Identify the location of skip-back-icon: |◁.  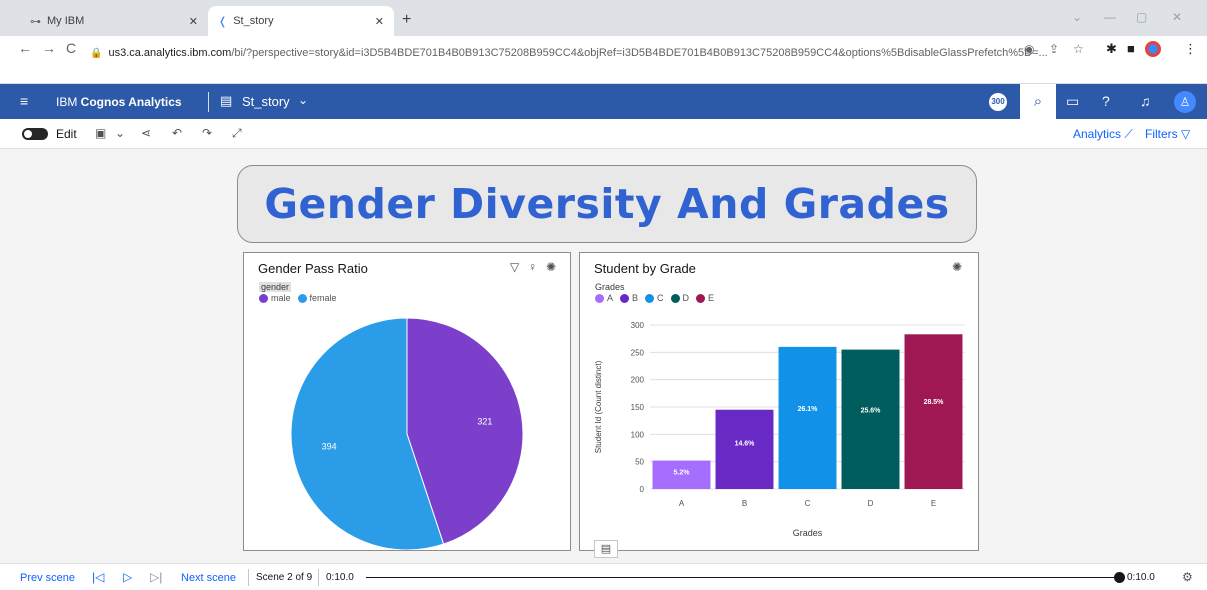
(98, 577).